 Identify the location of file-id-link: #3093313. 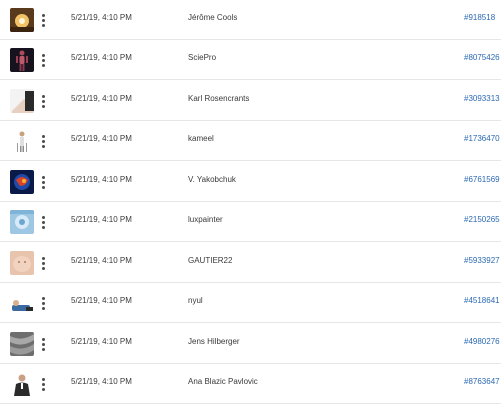
(482, 98).